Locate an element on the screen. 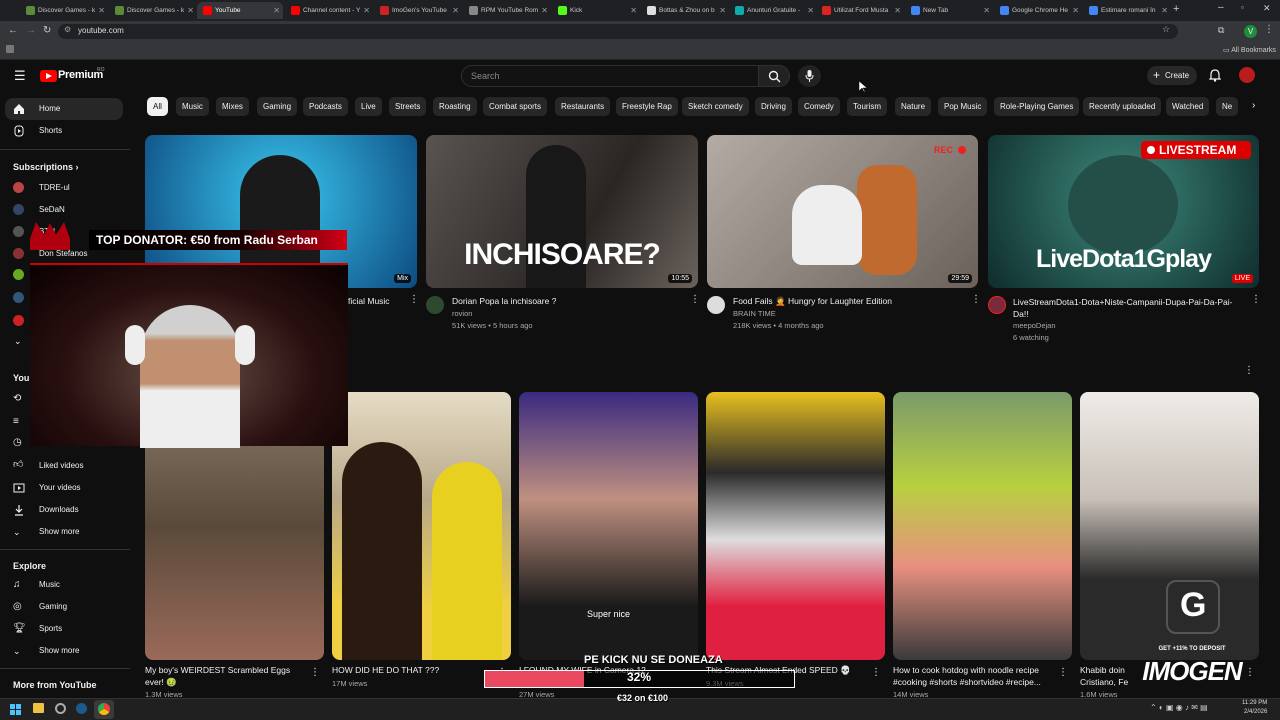 The height and width of the screenshot is (720, 1280). steam-icon is located at coordinates (81, 708).